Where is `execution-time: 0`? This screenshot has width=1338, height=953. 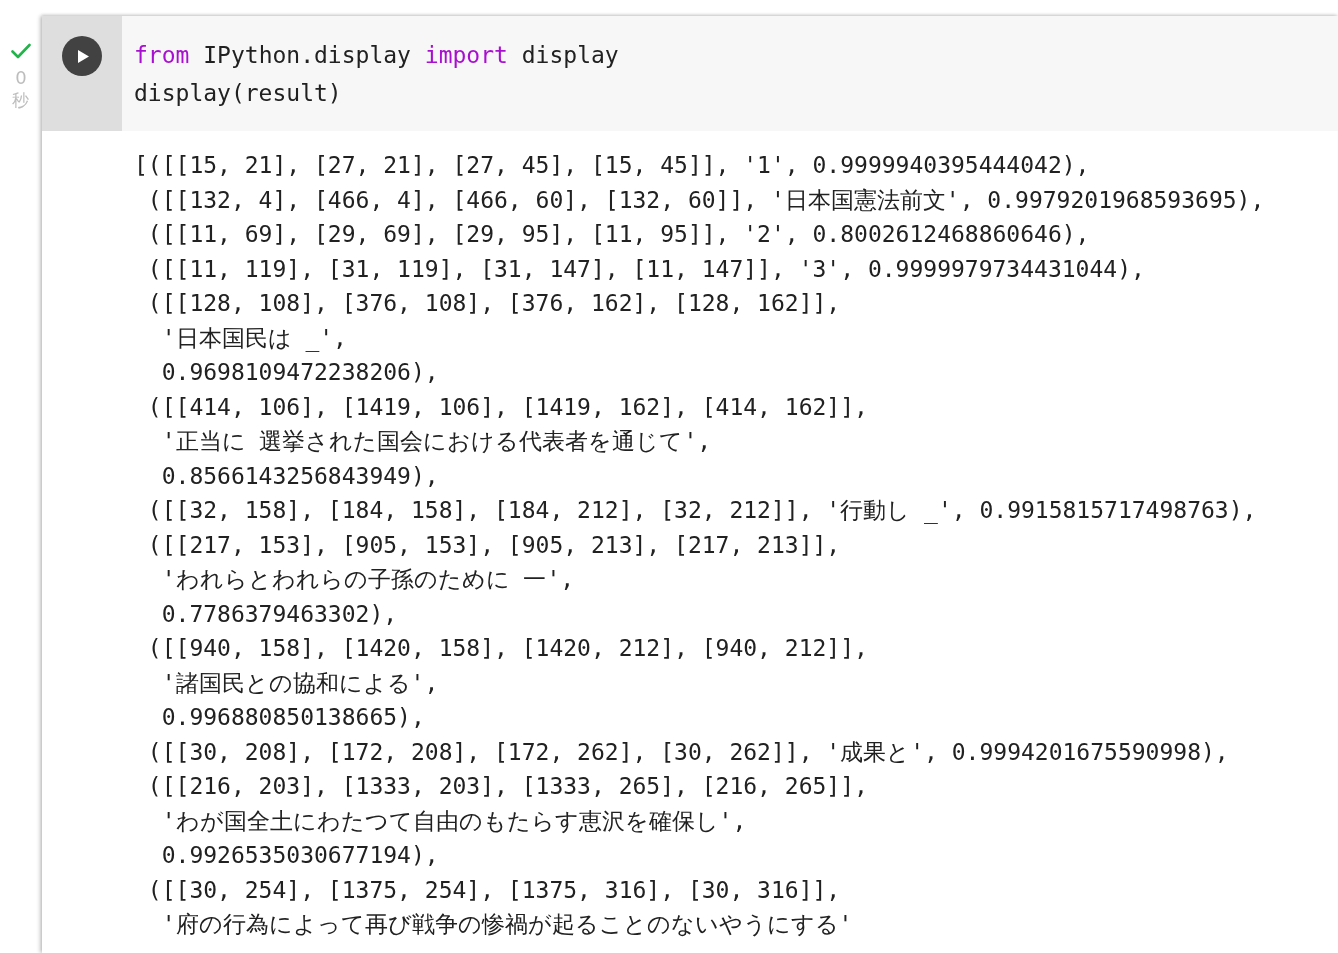 execution-time: 0 is located at coordinates (21, 77).